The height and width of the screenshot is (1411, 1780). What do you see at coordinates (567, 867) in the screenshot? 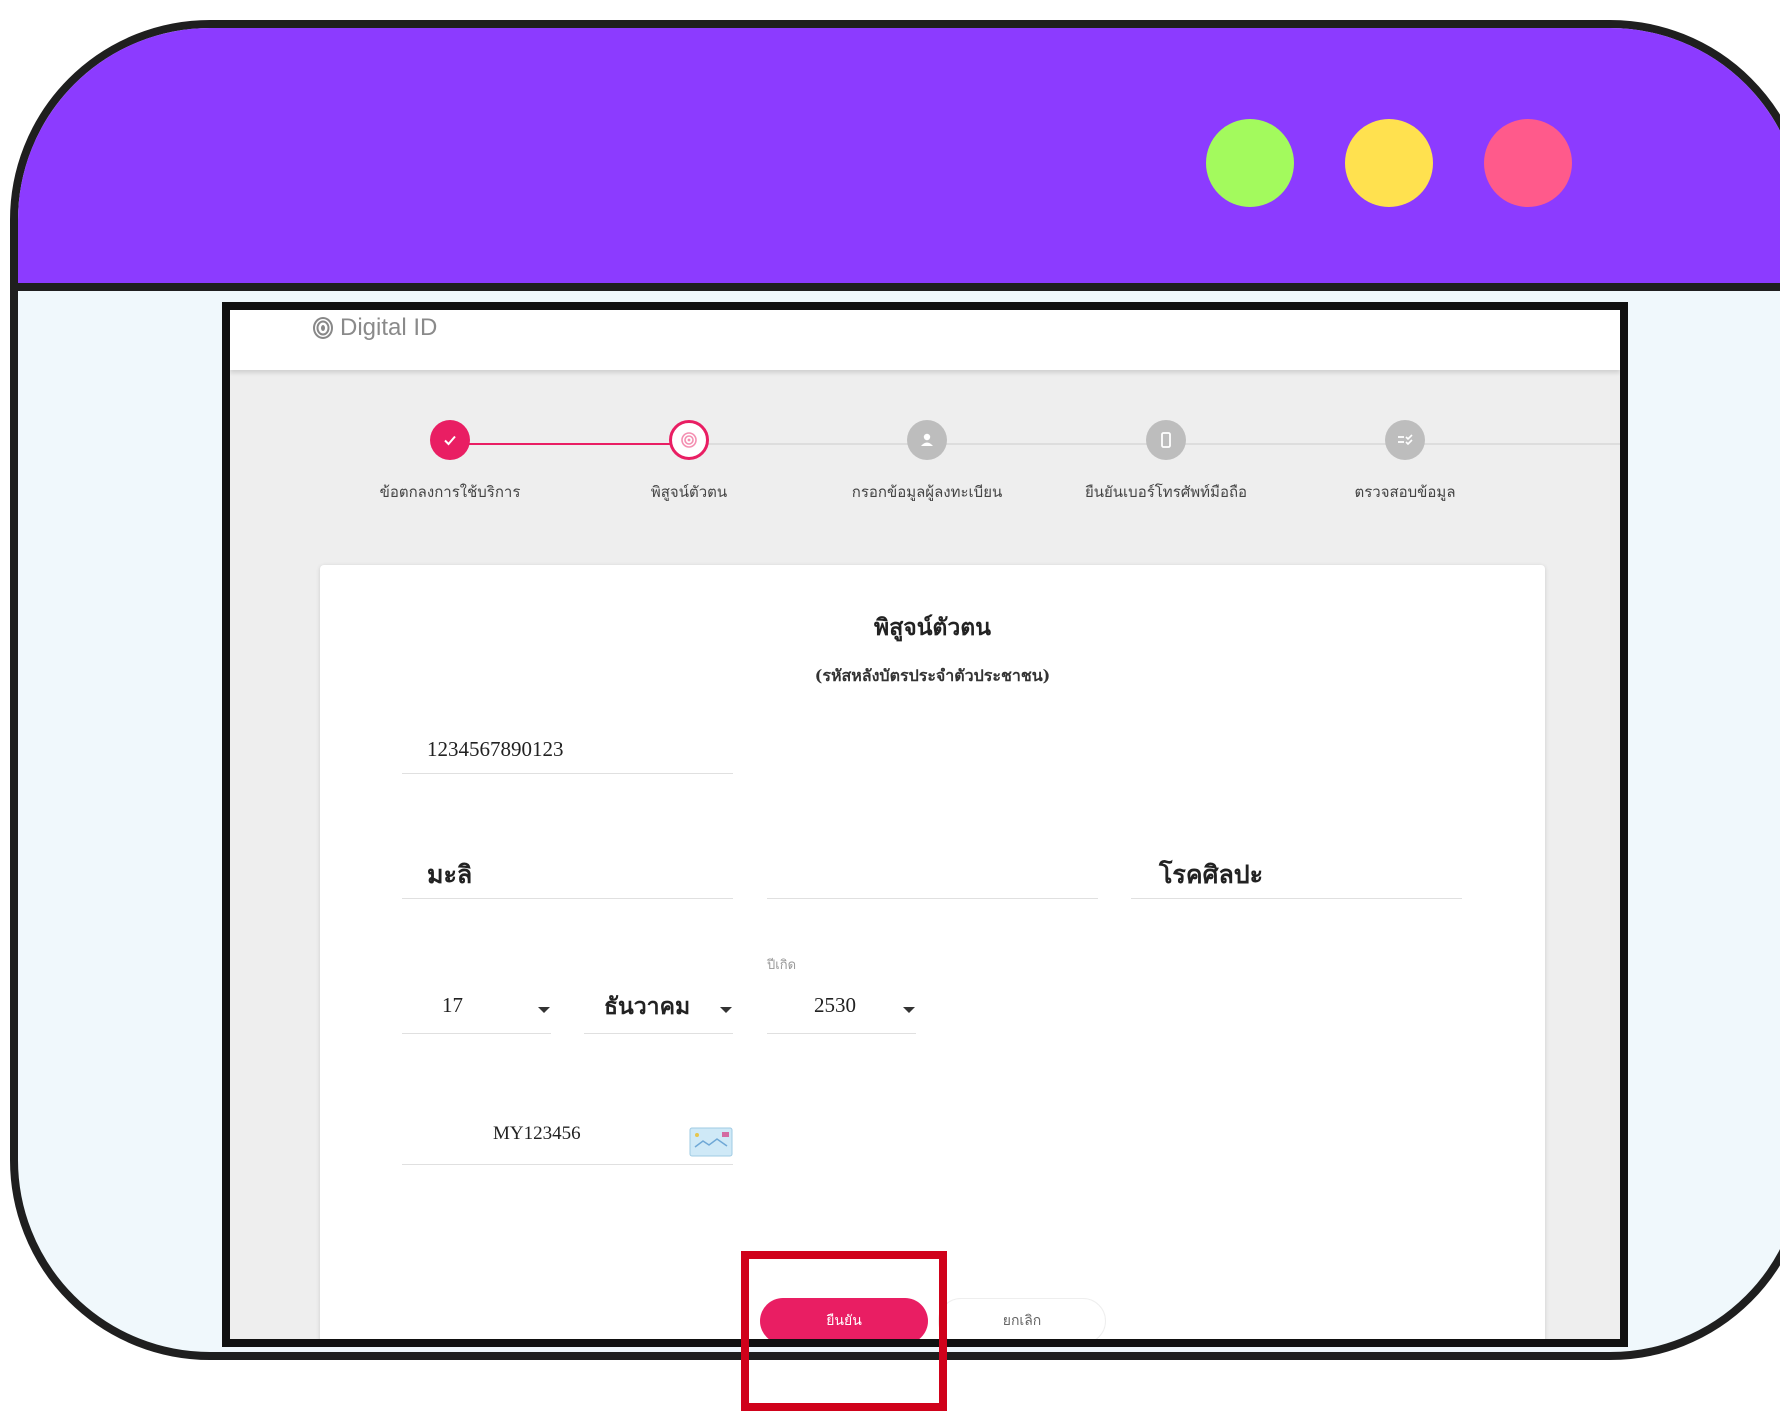
I see `first-name-field: มะลิ` at bounding box center [567, 867].